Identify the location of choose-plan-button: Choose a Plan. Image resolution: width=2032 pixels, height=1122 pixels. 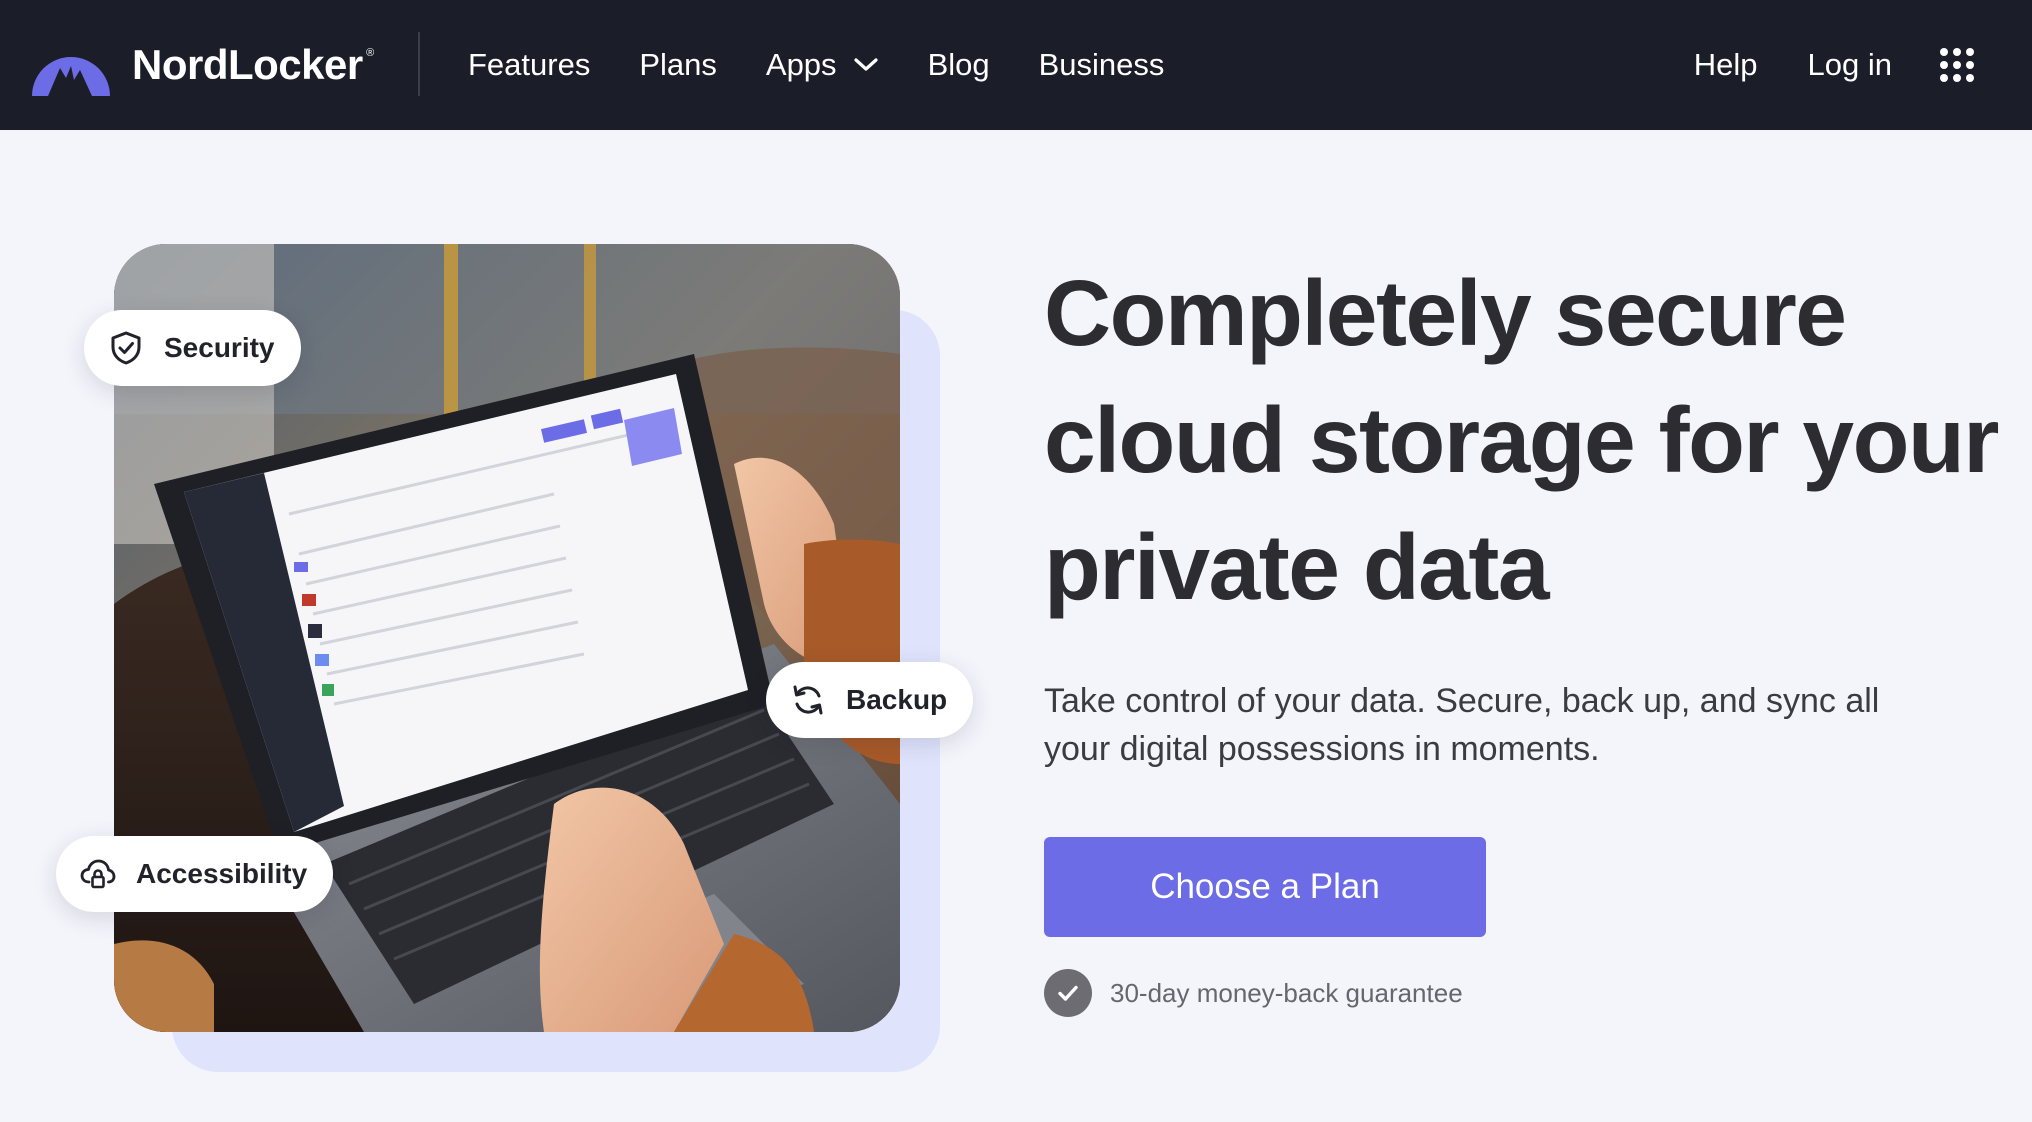
(1265, 887).